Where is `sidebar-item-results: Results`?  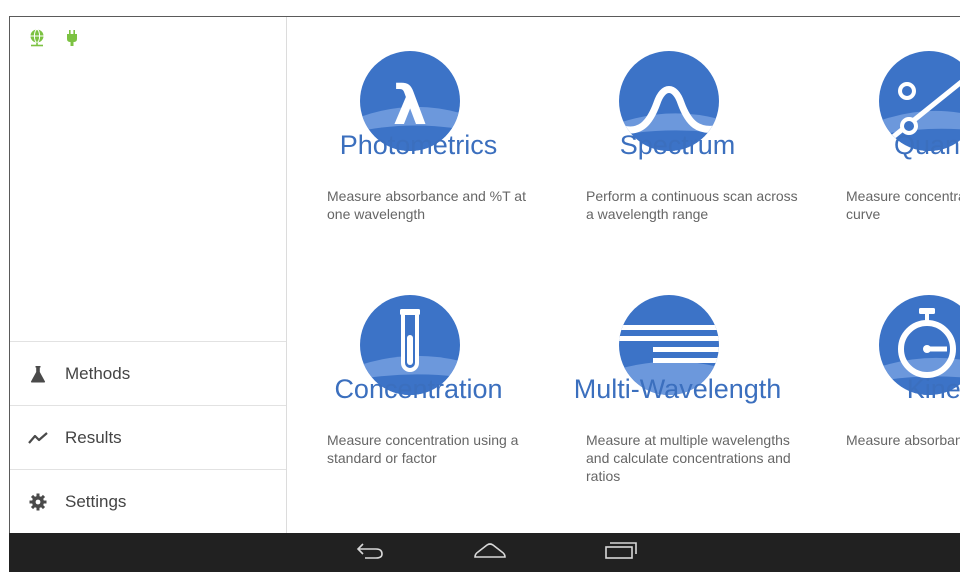 sidebar-item-results: Results is located at coordinates (148, 437).